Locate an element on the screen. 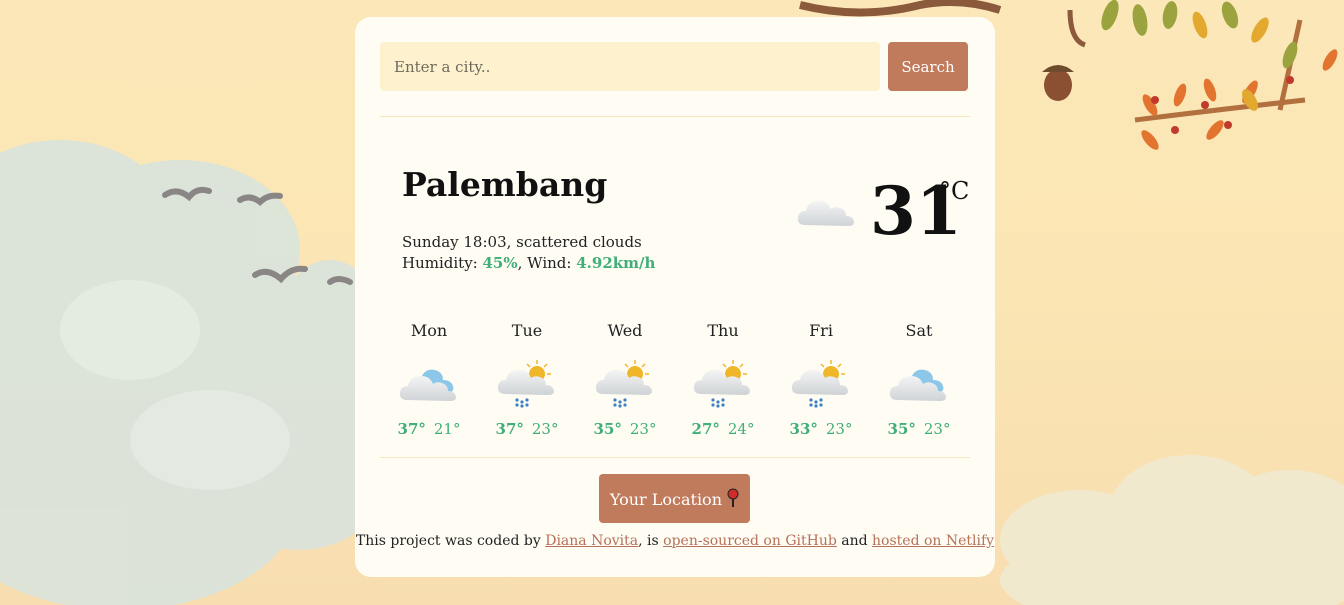 The width and height of the screenshot is (1344, 605). date-description-line: Sunday 18:03, scattered clouds is located at coordinates (522, 242).